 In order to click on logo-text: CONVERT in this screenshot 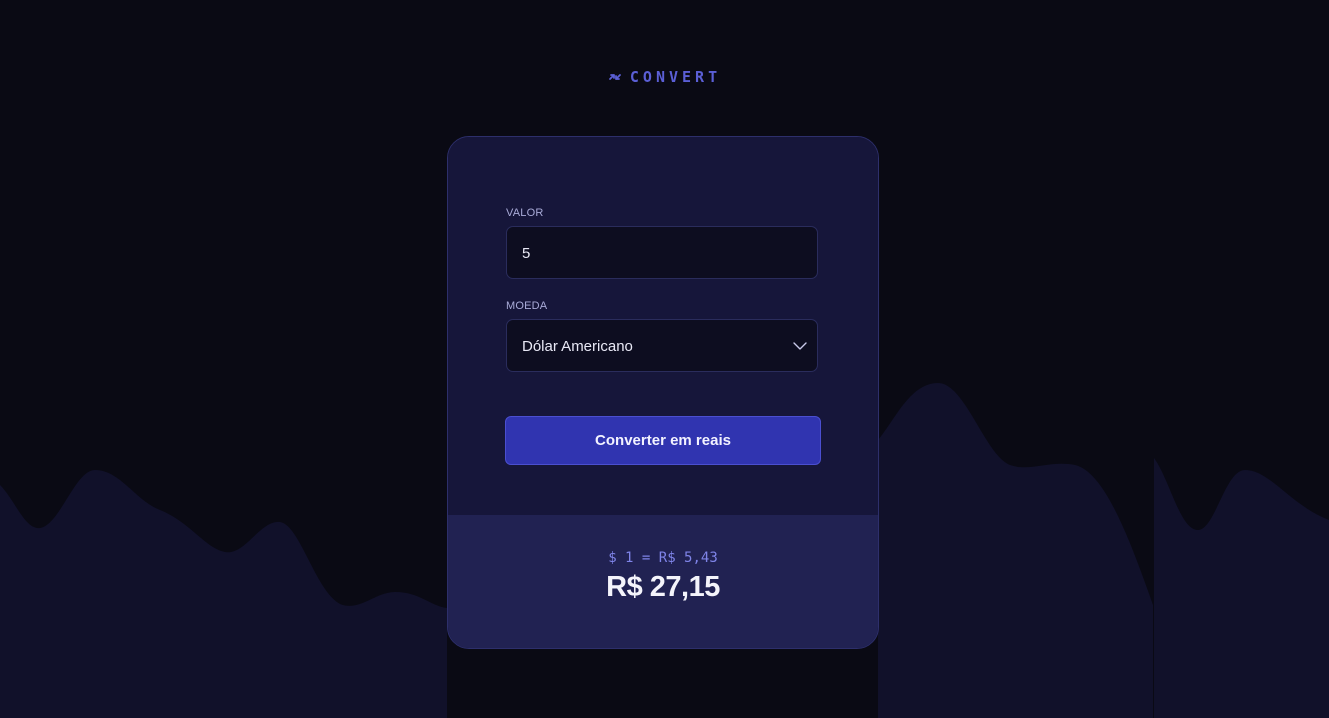, I will do `click(675, 77)`.